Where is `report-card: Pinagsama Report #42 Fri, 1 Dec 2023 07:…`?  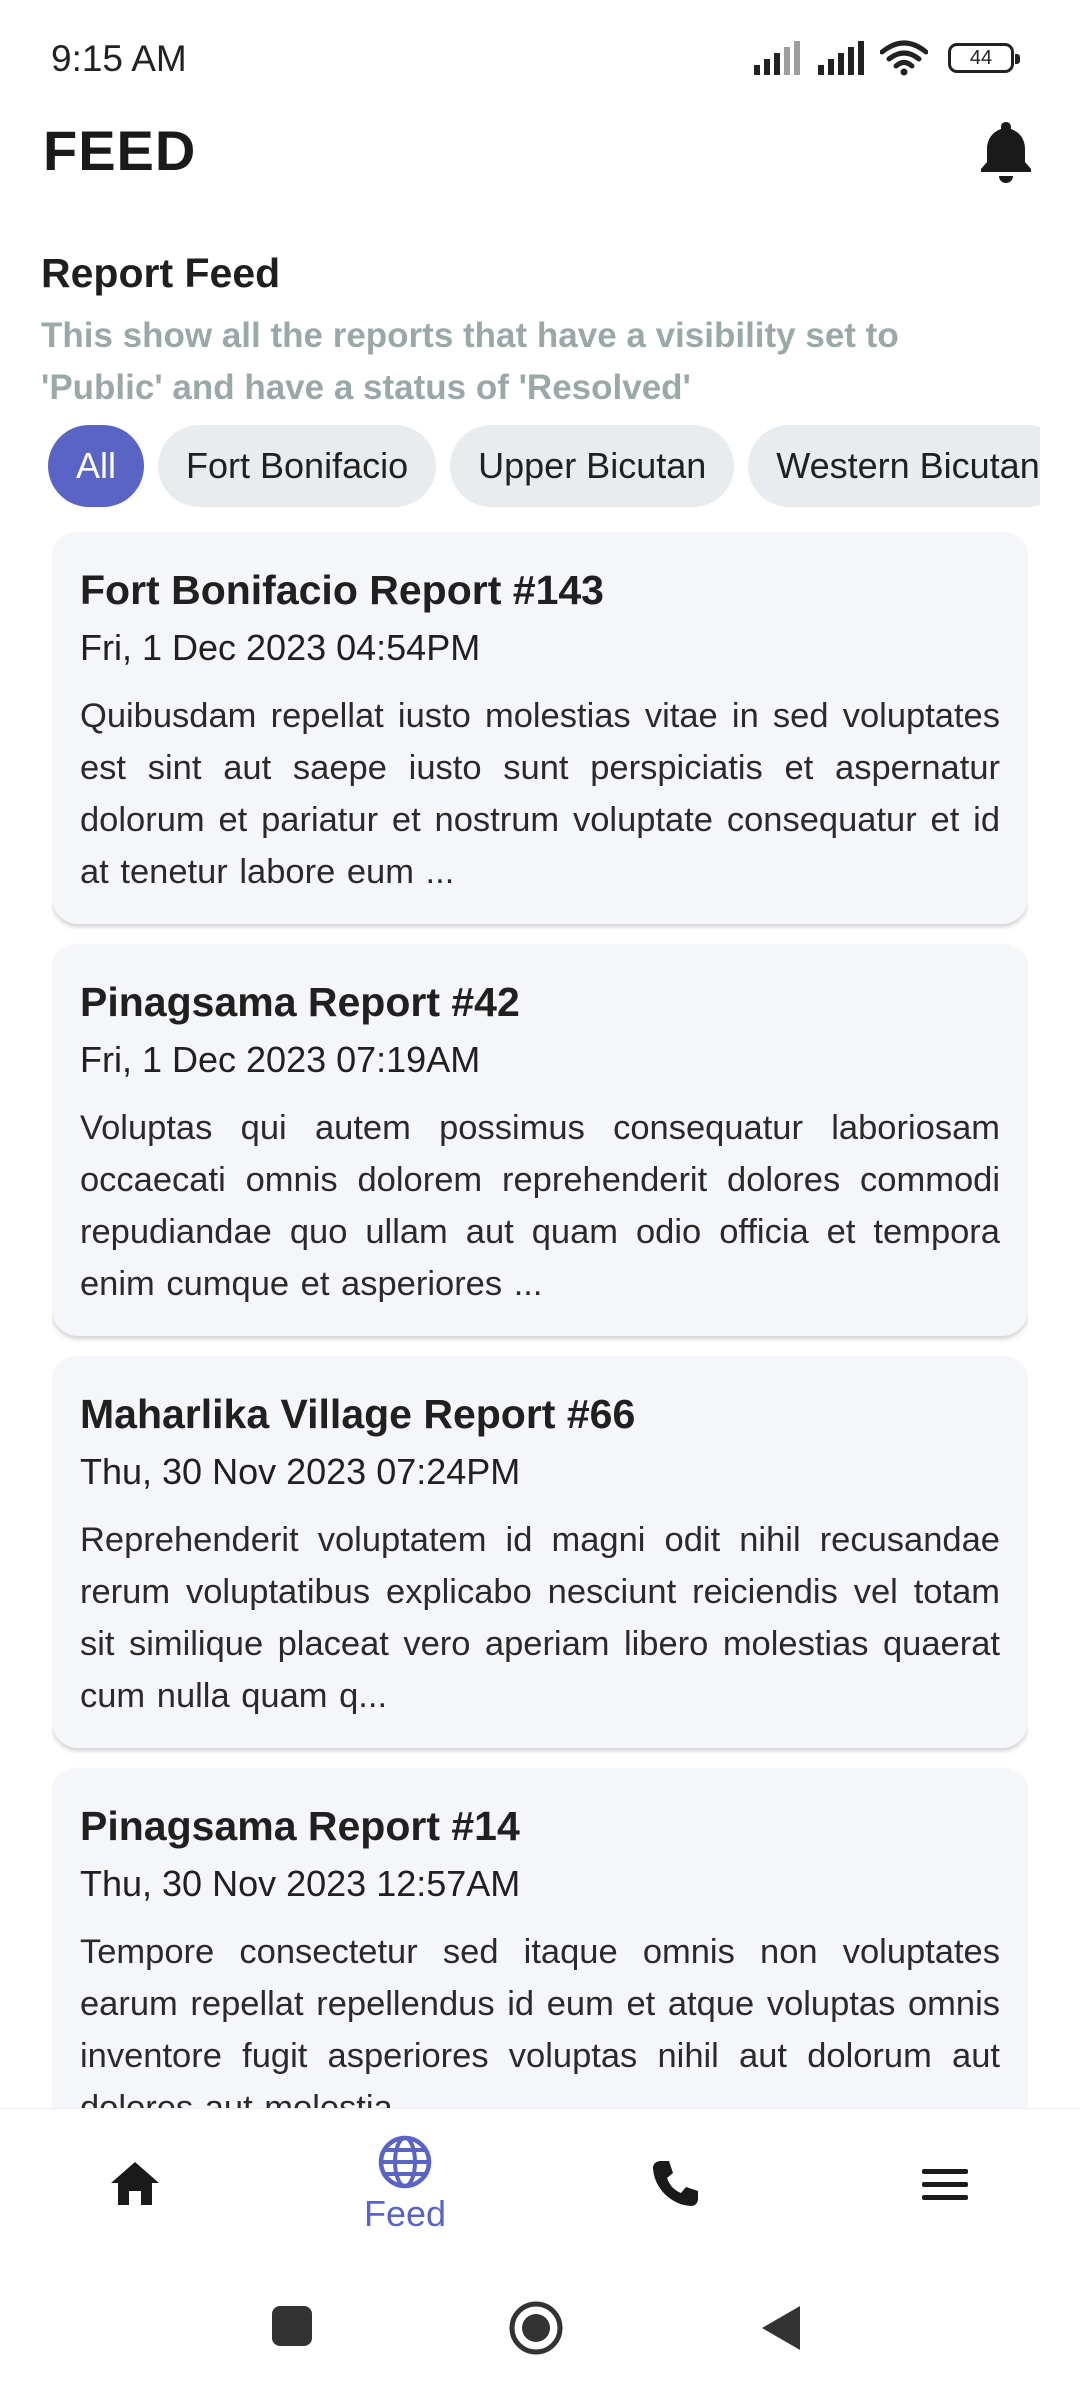
report-card: Pinagsama Report #42 Fri, 1 Dec 2023 07:… is located at coordinates (540, 1140).